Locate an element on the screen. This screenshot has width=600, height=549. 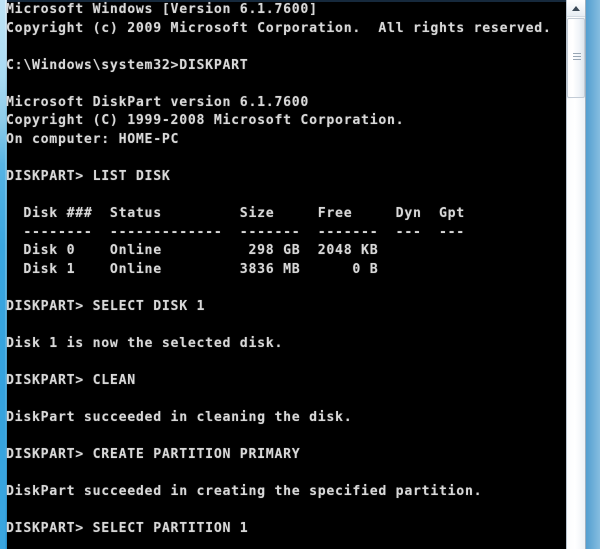
chevron-up-icon is located at coordinates (576, 8).